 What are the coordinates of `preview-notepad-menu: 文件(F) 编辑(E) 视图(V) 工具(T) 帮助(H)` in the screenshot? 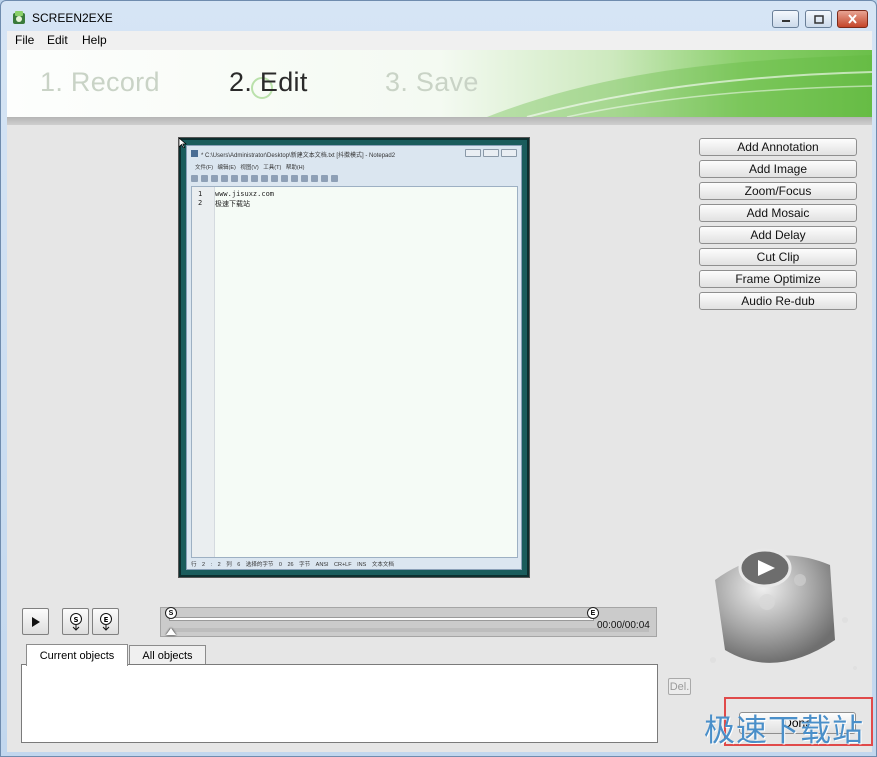 It's located at (250, 168).